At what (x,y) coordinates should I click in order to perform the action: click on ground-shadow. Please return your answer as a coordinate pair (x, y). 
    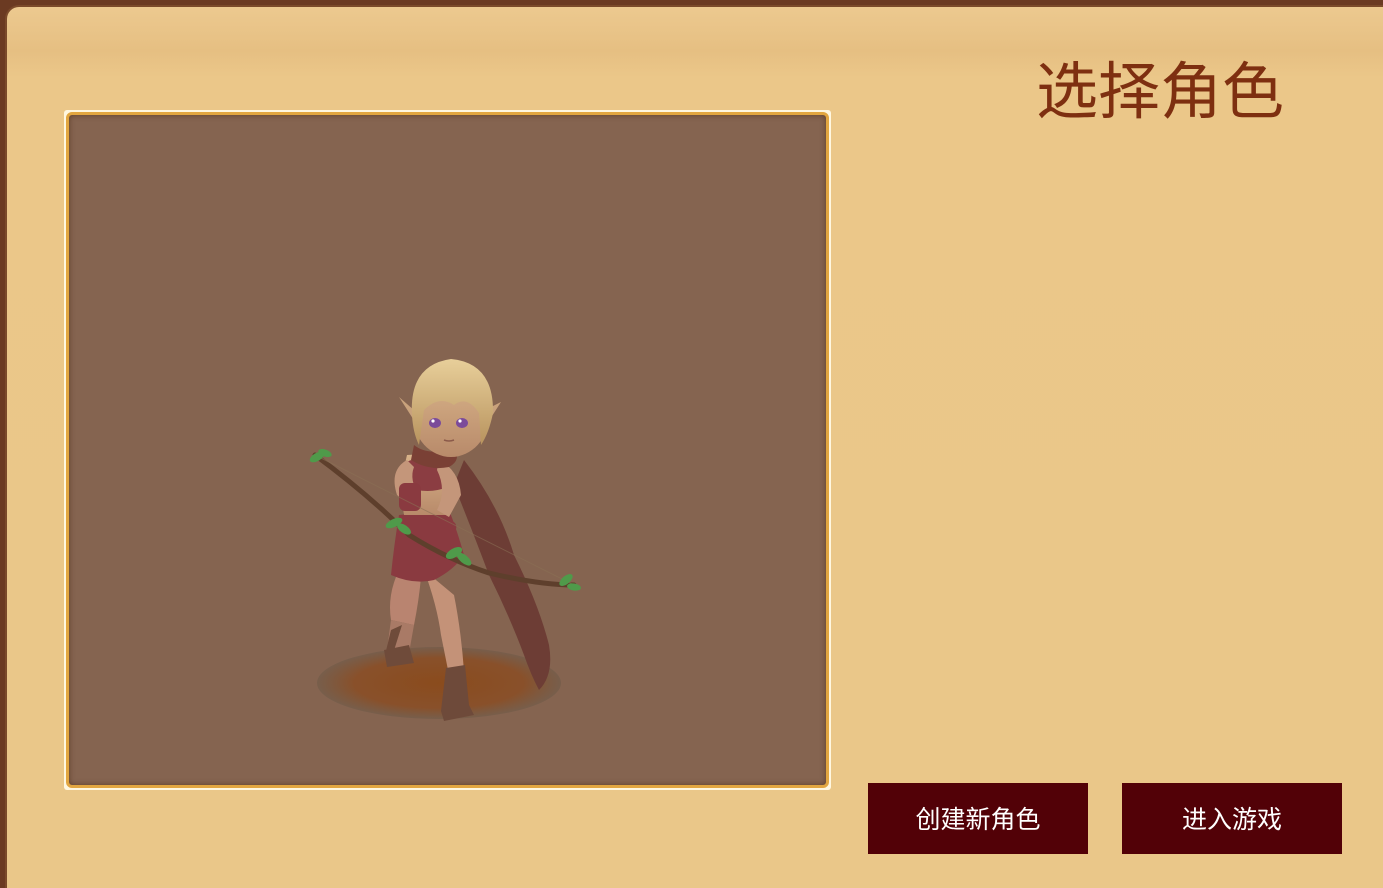
    Looking at the image, I should click on (439, 683).